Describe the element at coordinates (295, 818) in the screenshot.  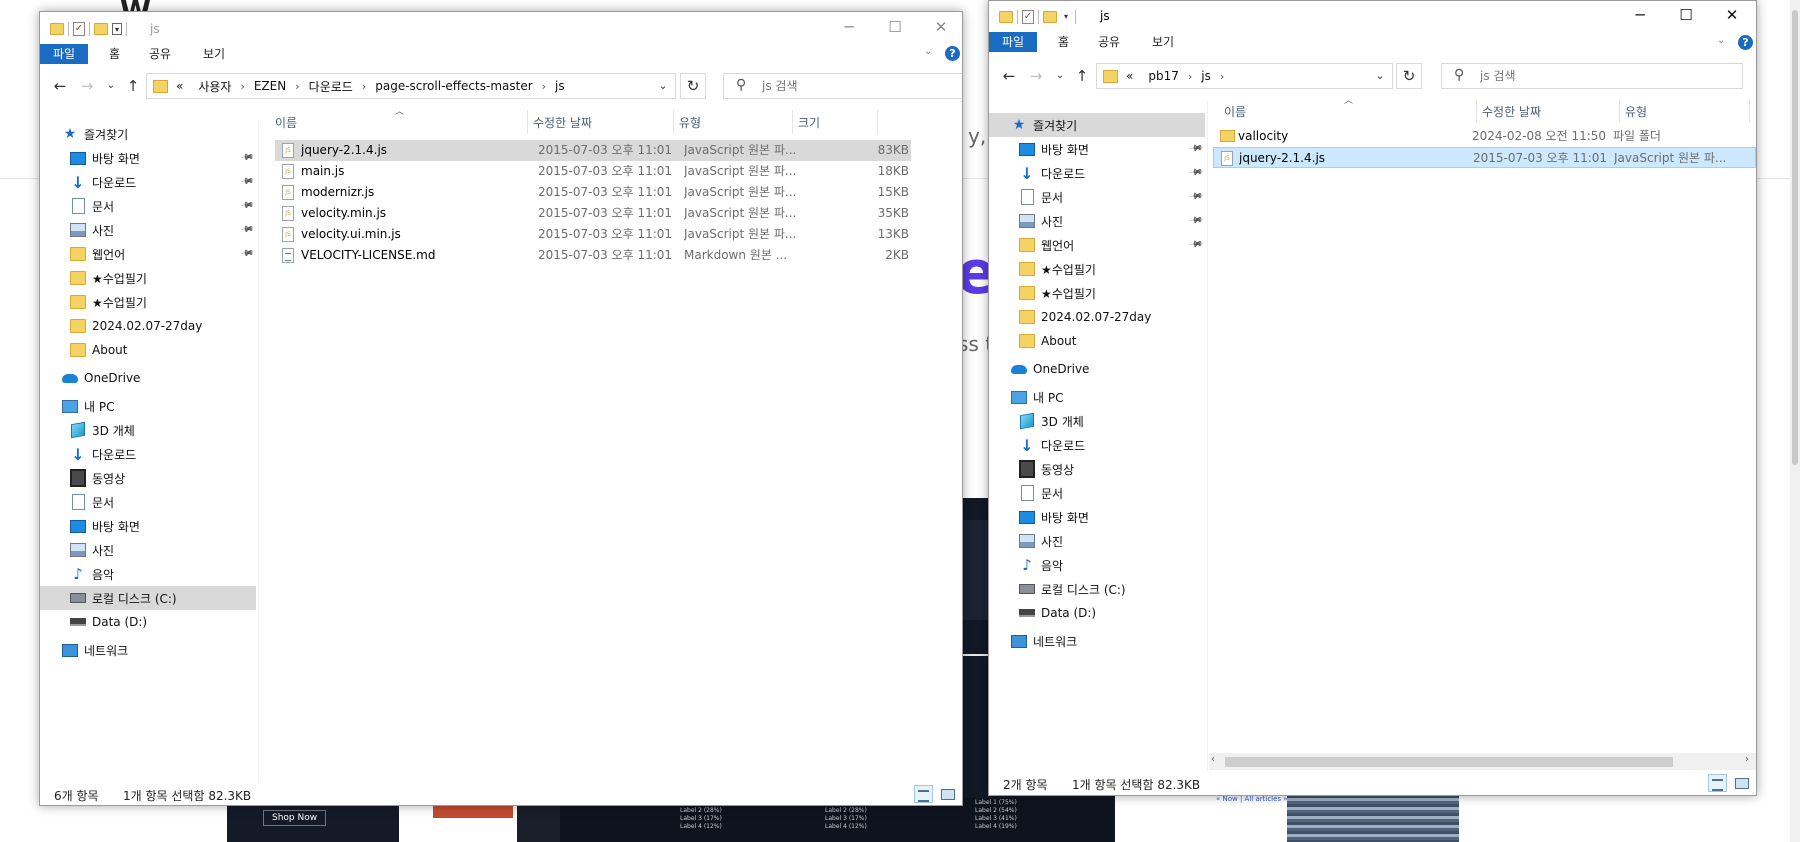
I see `background-shop-now-button: Shop Now` at that location.